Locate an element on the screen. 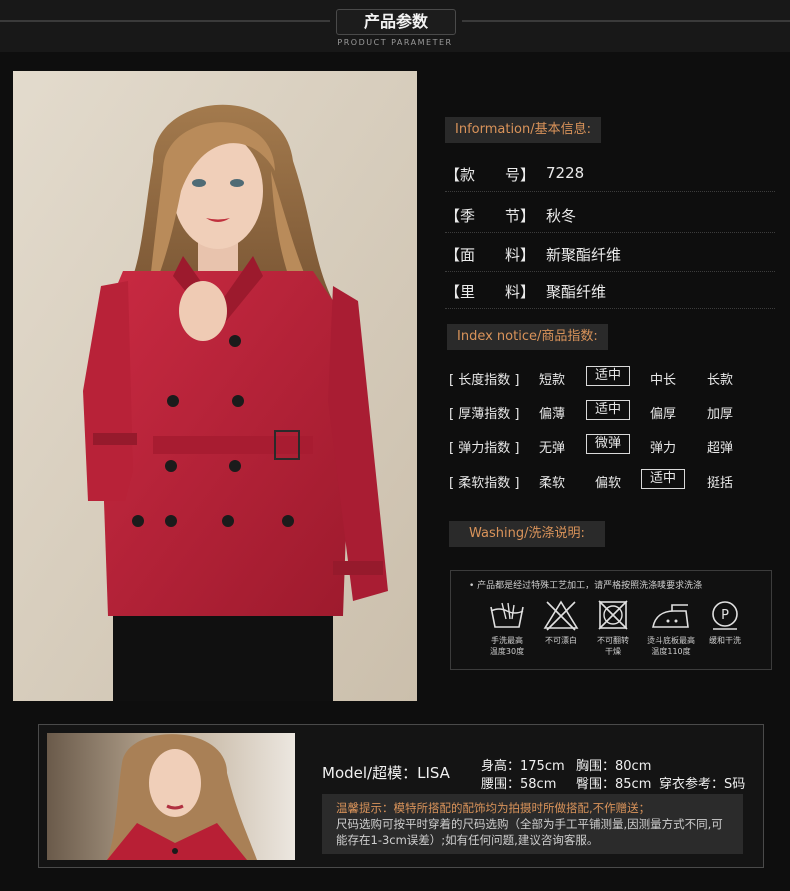 The height and width of the screenshot is (891, 790). index-row-elasticity: [ 弹力指数 ] 无弹 微弹 弹力 超弹 is located at coordinates (614, 446).